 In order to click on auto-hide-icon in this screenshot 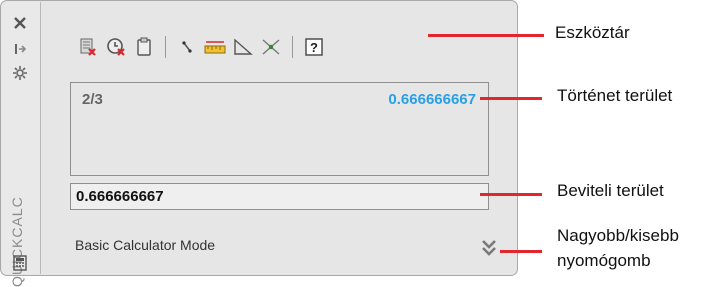, I will do `click(20, 49)`.